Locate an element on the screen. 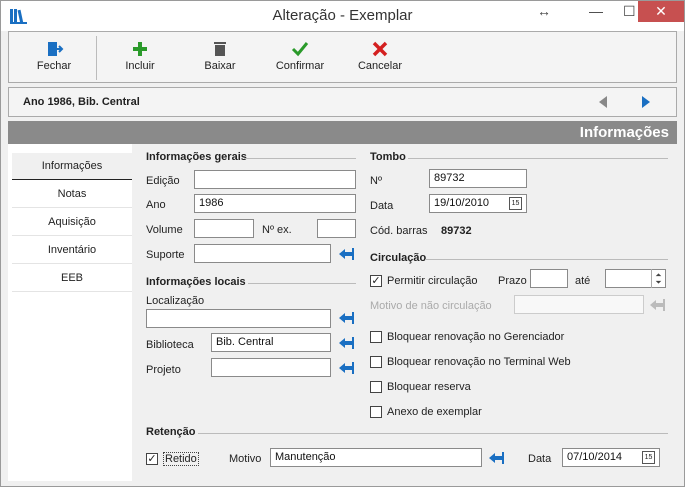  confirmar-label: Confirmar is located at coordinates (300, 66).